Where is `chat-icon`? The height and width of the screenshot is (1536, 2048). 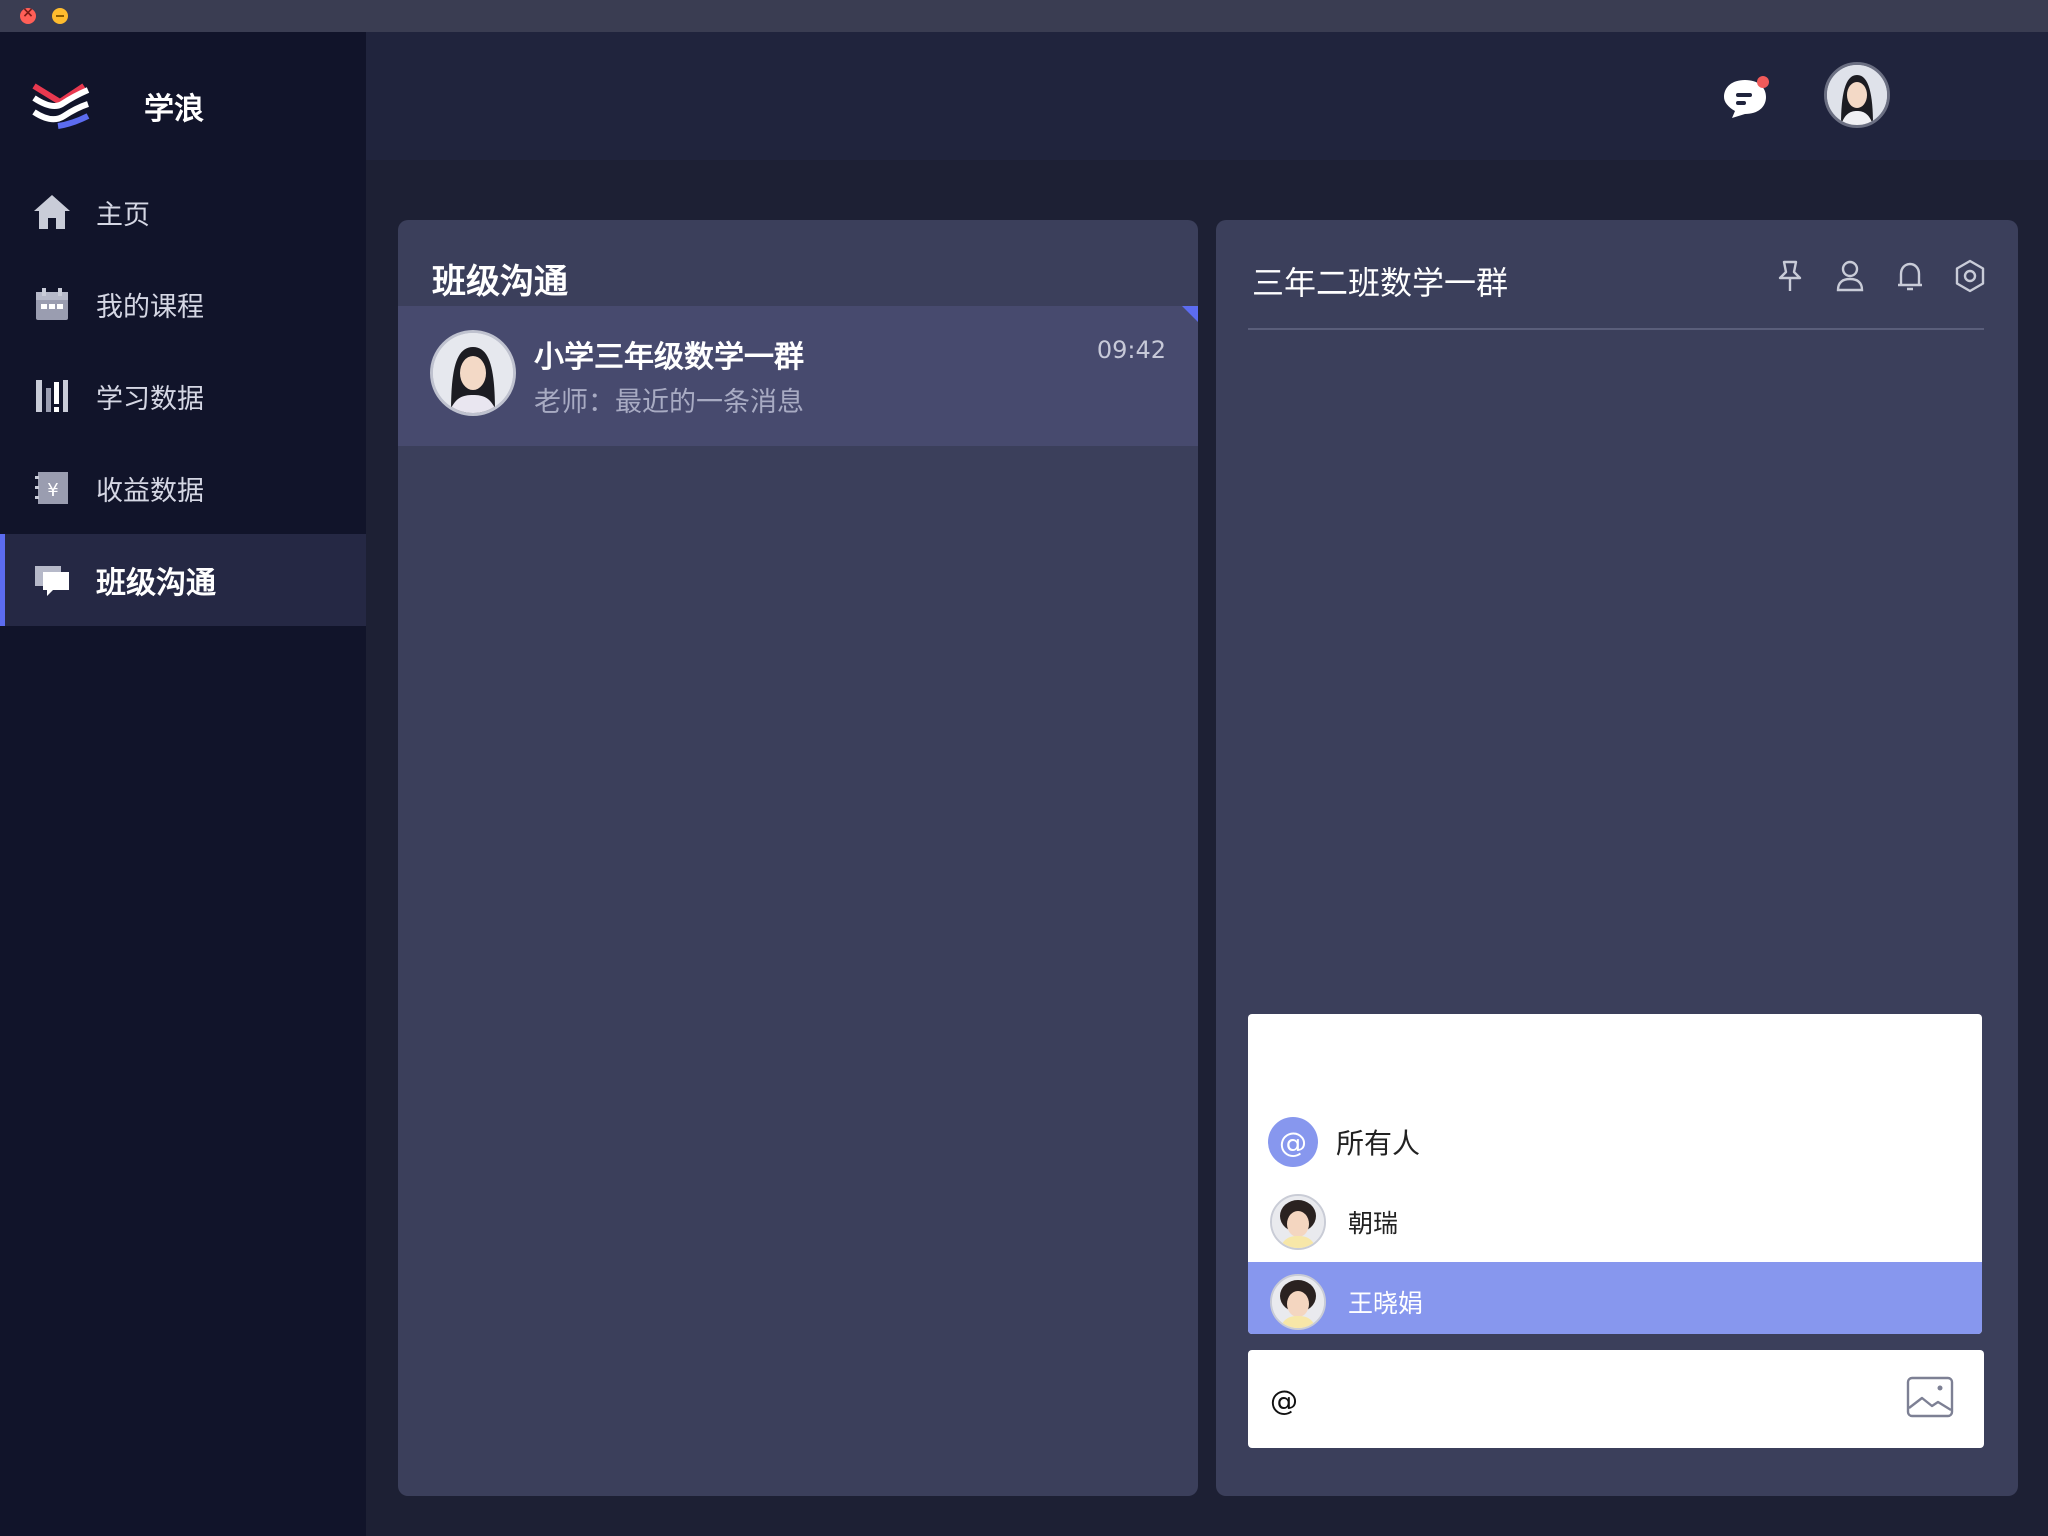 chat-icon is located at coordinates (52, 580).